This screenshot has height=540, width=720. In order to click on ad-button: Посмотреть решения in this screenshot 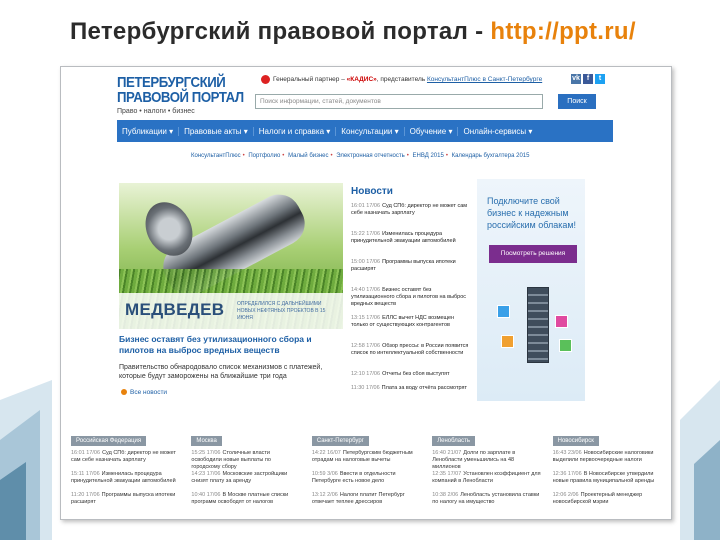, I will do `click(533, 254)`.